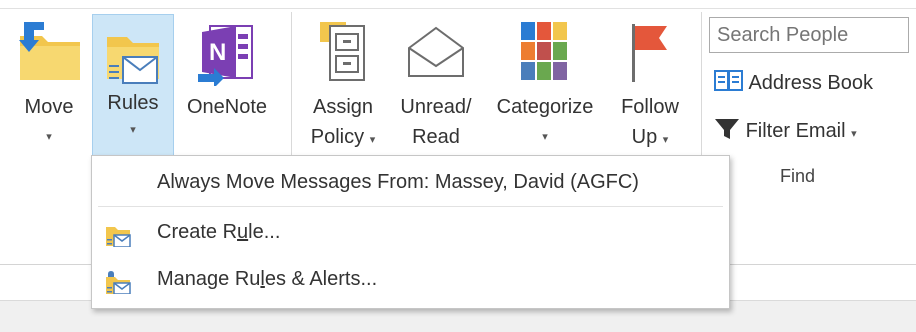 This screenshot has height=332, width=916. I want to click on rules-label: Rules, so click(133, 103).